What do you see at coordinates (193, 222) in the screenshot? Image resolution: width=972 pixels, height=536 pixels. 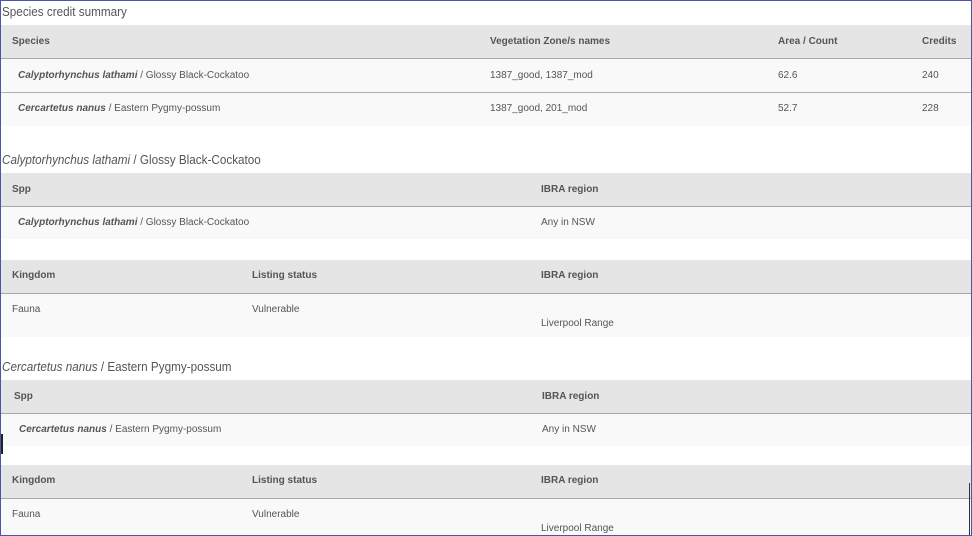 I see `spp-common-name: / Glossy Black-Cockatoo` at bounding box center [193, 222].